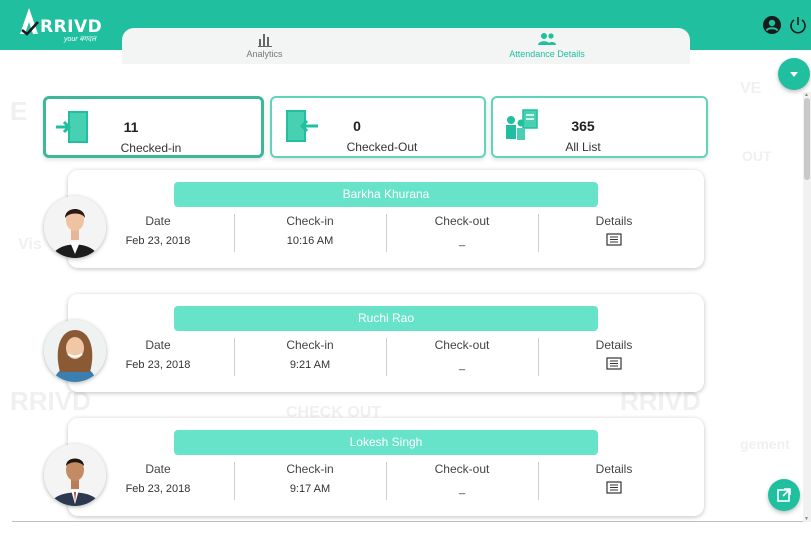 The height and width of the screenshot is (537, 811). Describe the element at coordinates (583, 147) in the screenshot. I see `stat-label: All List` at that location.